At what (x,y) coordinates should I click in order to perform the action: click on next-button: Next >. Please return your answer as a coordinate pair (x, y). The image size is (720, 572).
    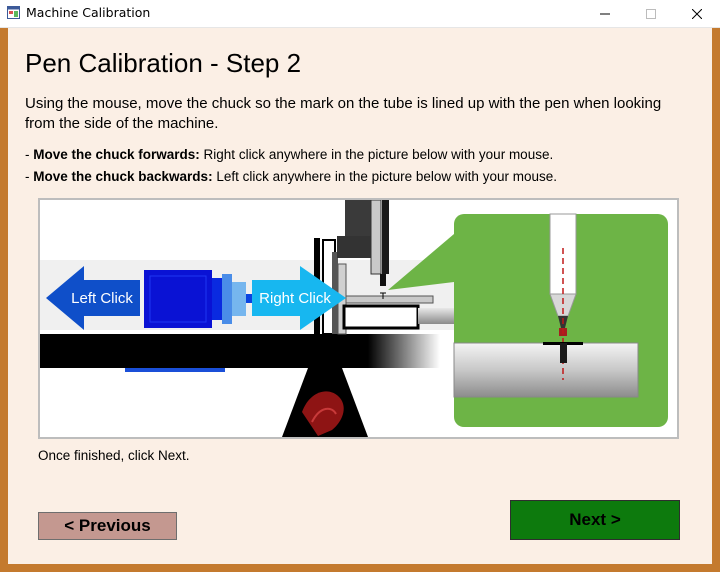
    Looking at the image, I should click on (595, 520).